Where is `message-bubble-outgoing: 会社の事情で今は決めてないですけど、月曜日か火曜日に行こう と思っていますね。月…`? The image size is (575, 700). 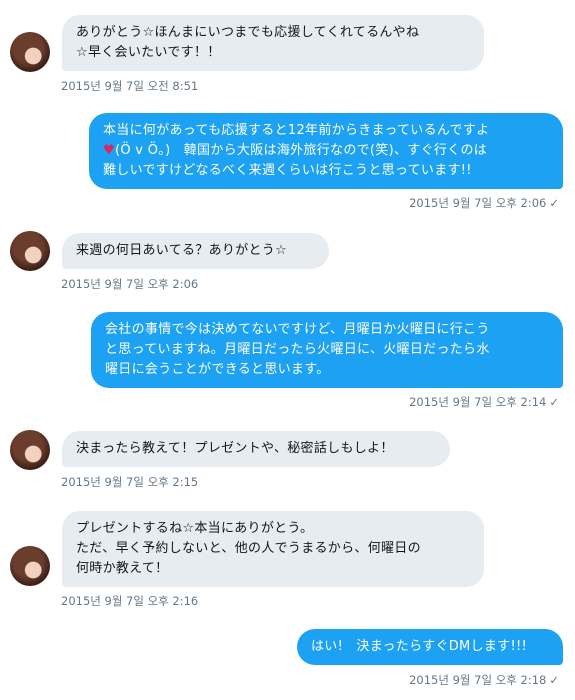
message-bubble-outgoing: 会社の事情で今は決めてないですけど、月曜日か火曜日に行こう と思っていますね。月… is located at coordinates (327, 350).